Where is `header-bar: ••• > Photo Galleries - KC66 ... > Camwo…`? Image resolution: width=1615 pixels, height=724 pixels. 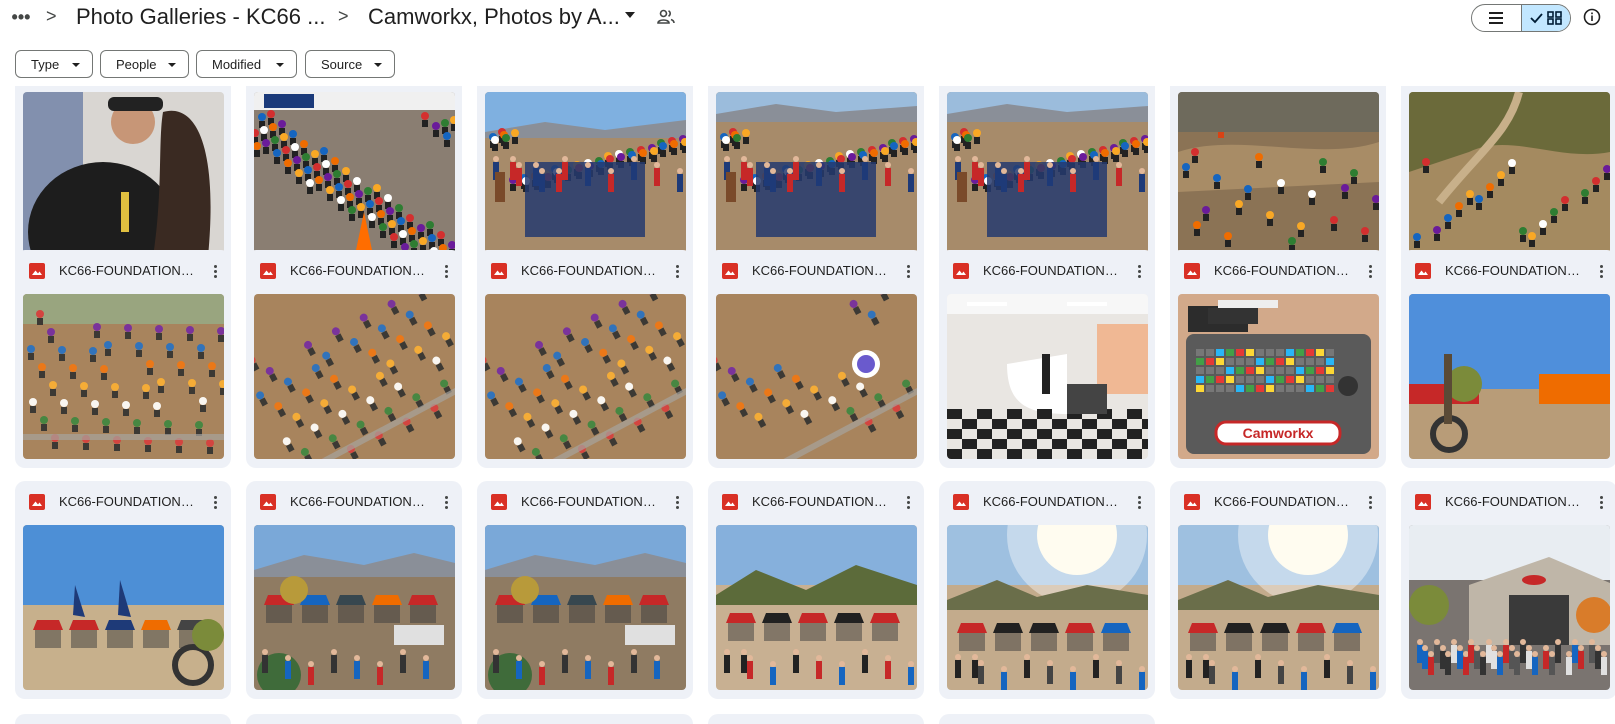
header-bar: ••• > Photo Galleries - KC66 ... > Camwo… is located at coordinates (807, 19).